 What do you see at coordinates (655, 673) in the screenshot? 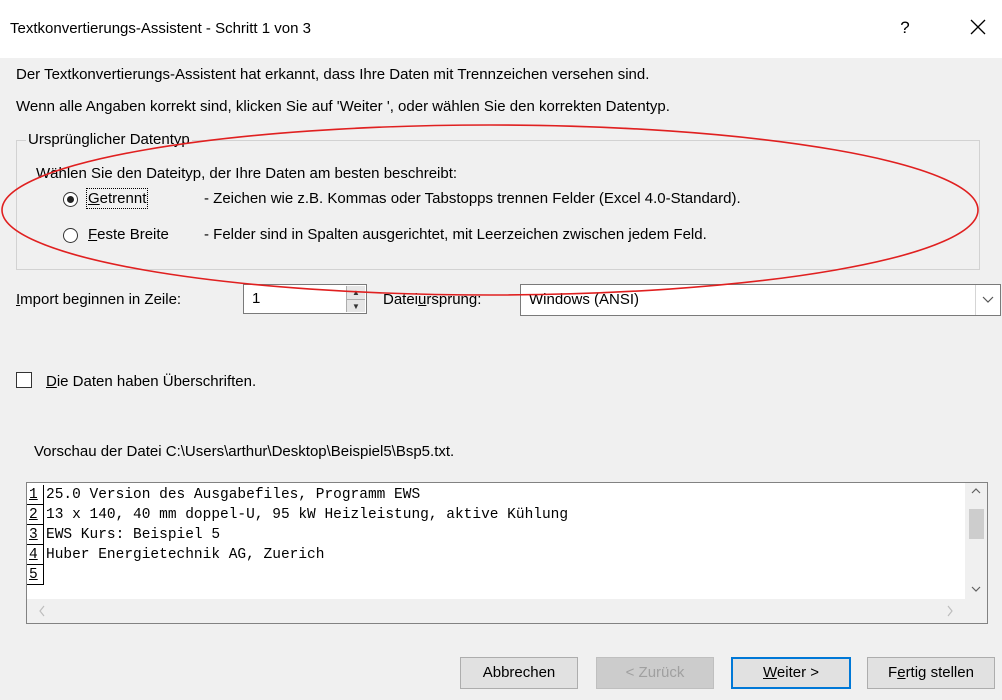
I see `back-button: < Zurück` at bounding box center [655, 673].